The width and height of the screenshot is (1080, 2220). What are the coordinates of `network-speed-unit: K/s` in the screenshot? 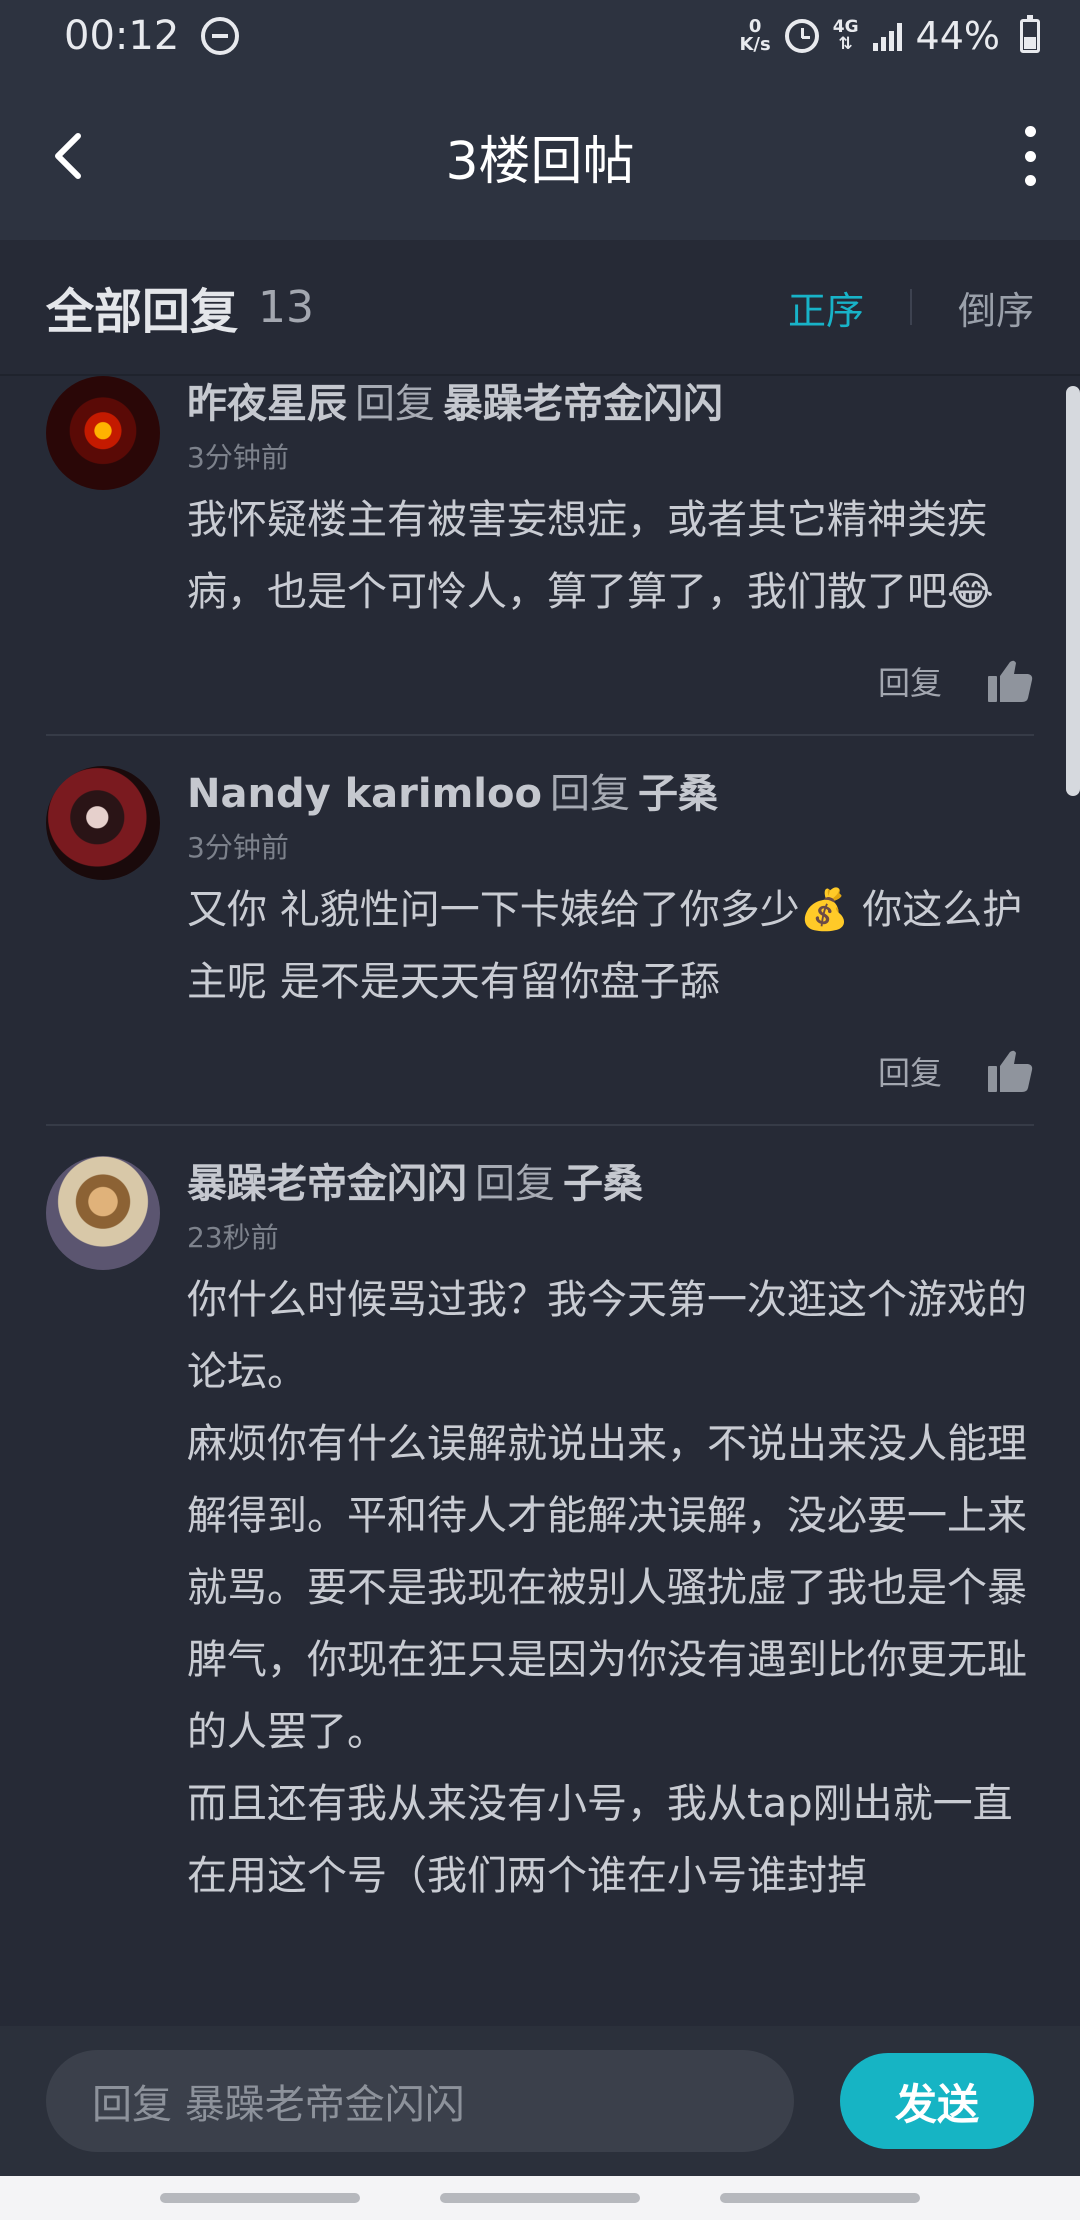 It's located at (755, 44).